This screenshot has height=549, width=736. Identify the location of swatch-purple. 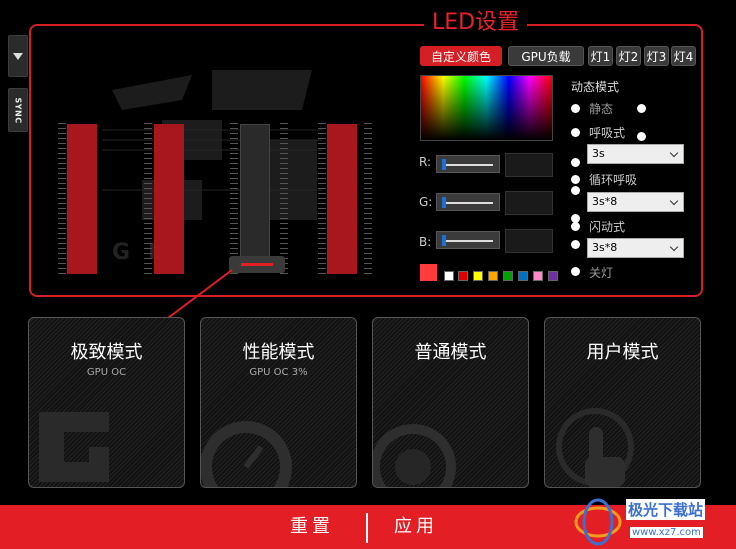
(553, 276).